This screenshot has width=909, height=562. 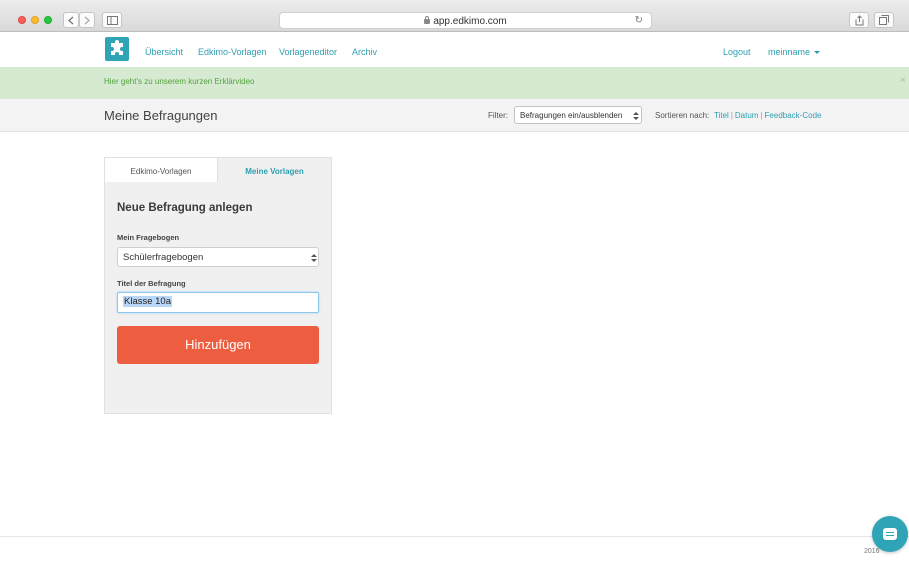 I want to click on footer-divider, so click(x=454, y=536).